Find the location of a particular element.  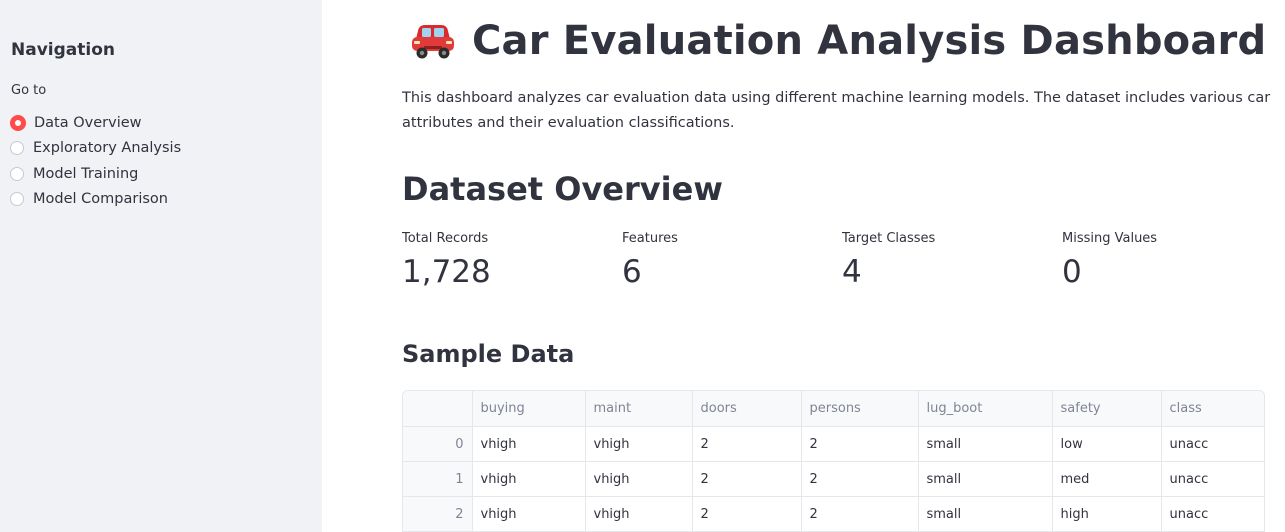

metric-total-records: Total Records 1,728 is located at coordinates (507, 260).